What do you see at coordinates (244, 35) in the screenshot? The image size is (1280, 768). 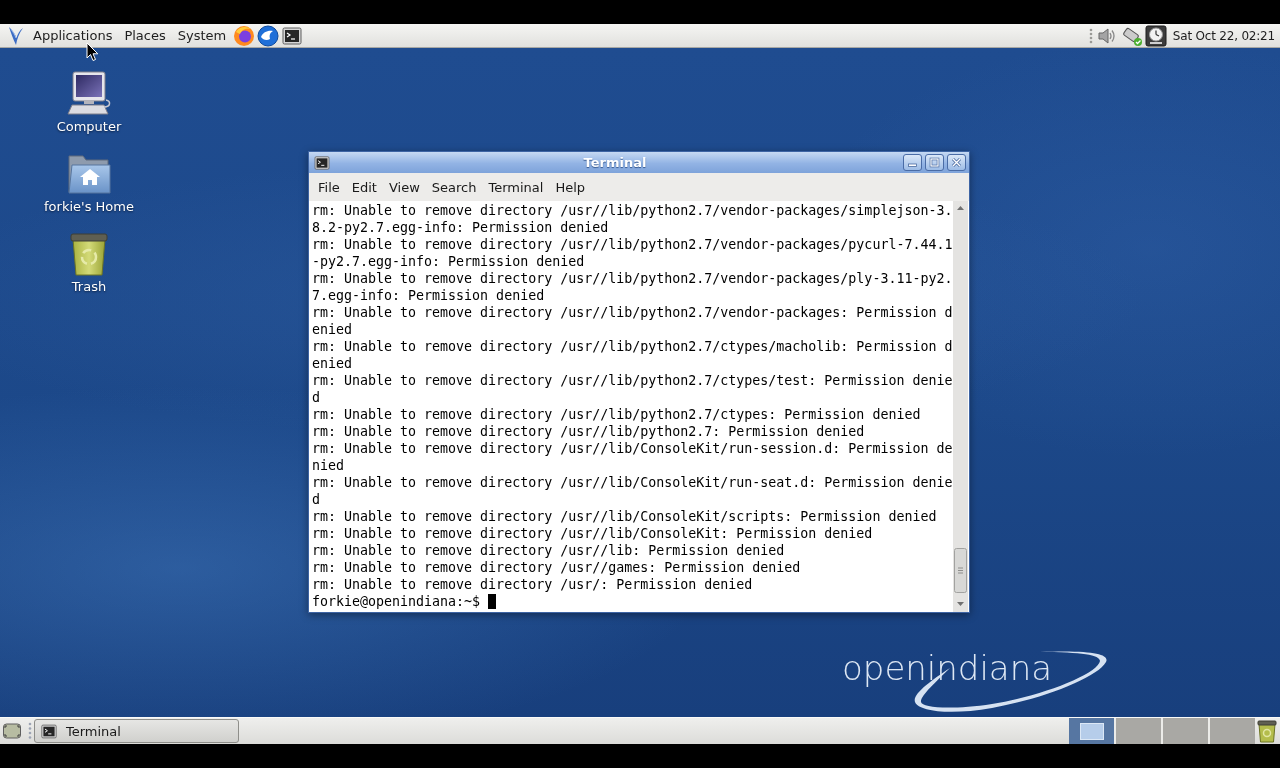 I see `globe-icon` at bounding box center [244, 35].